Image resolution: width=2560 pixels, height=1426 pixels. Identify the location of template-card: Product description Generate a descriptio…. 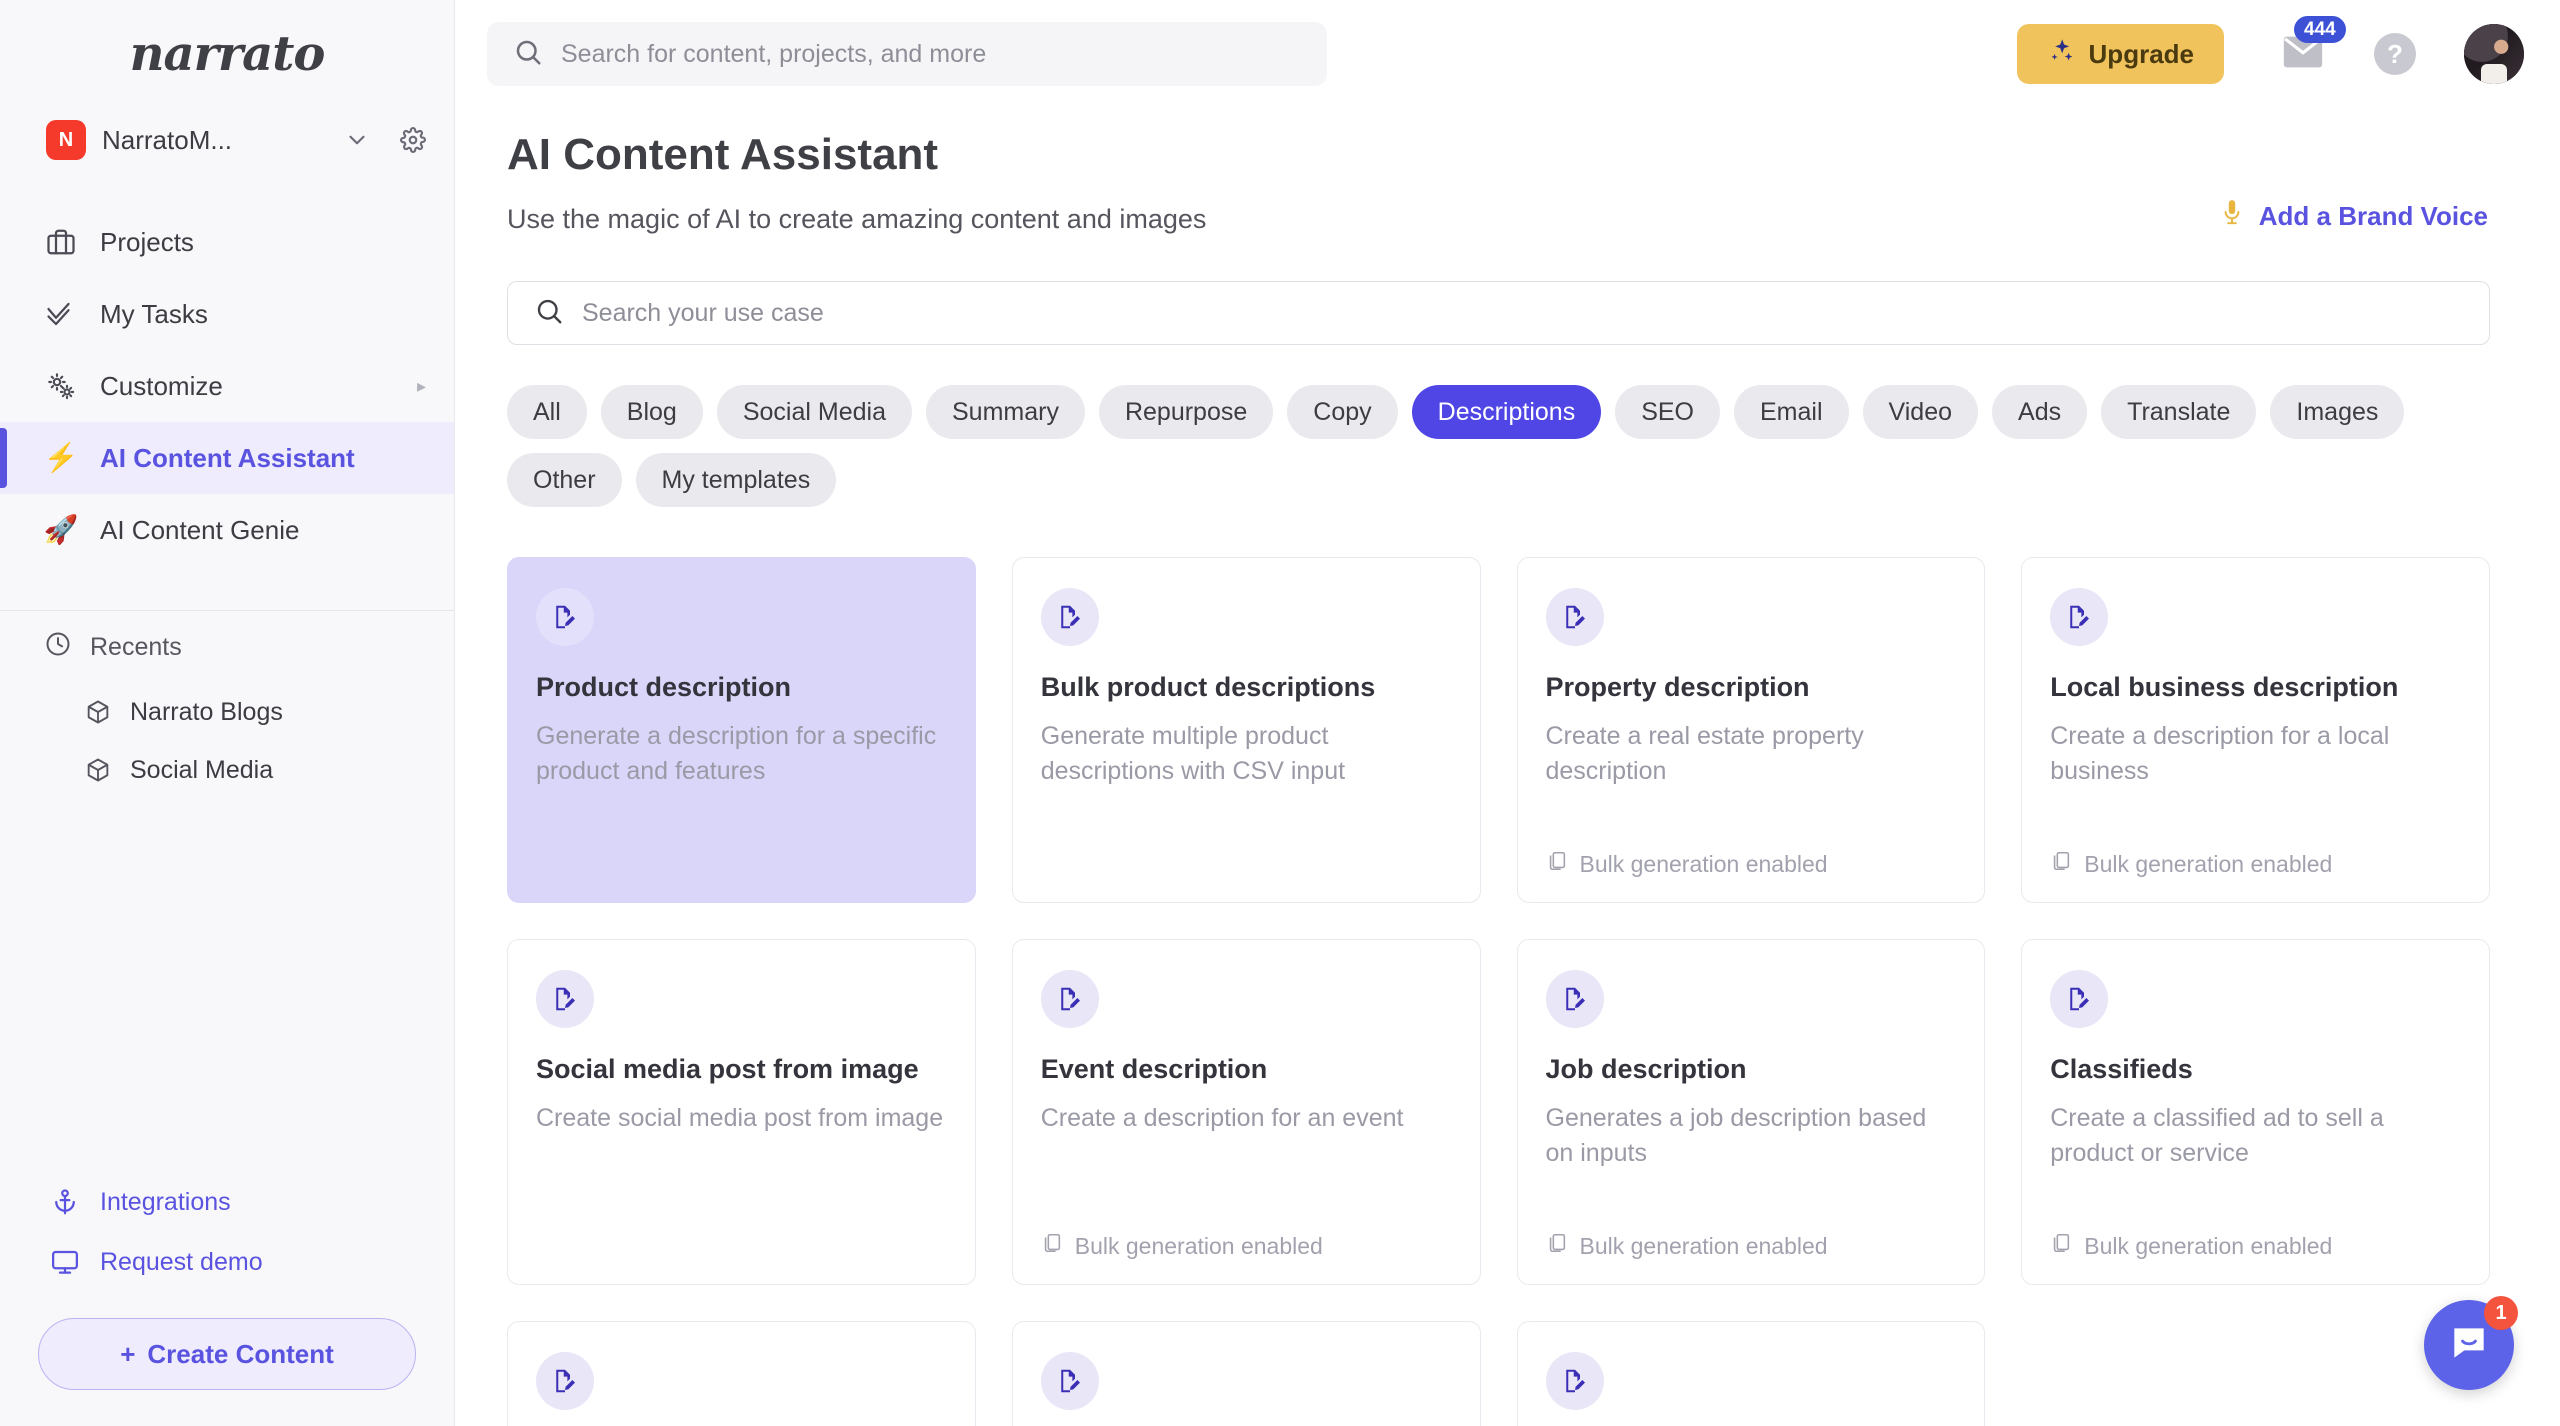
(741, 730).